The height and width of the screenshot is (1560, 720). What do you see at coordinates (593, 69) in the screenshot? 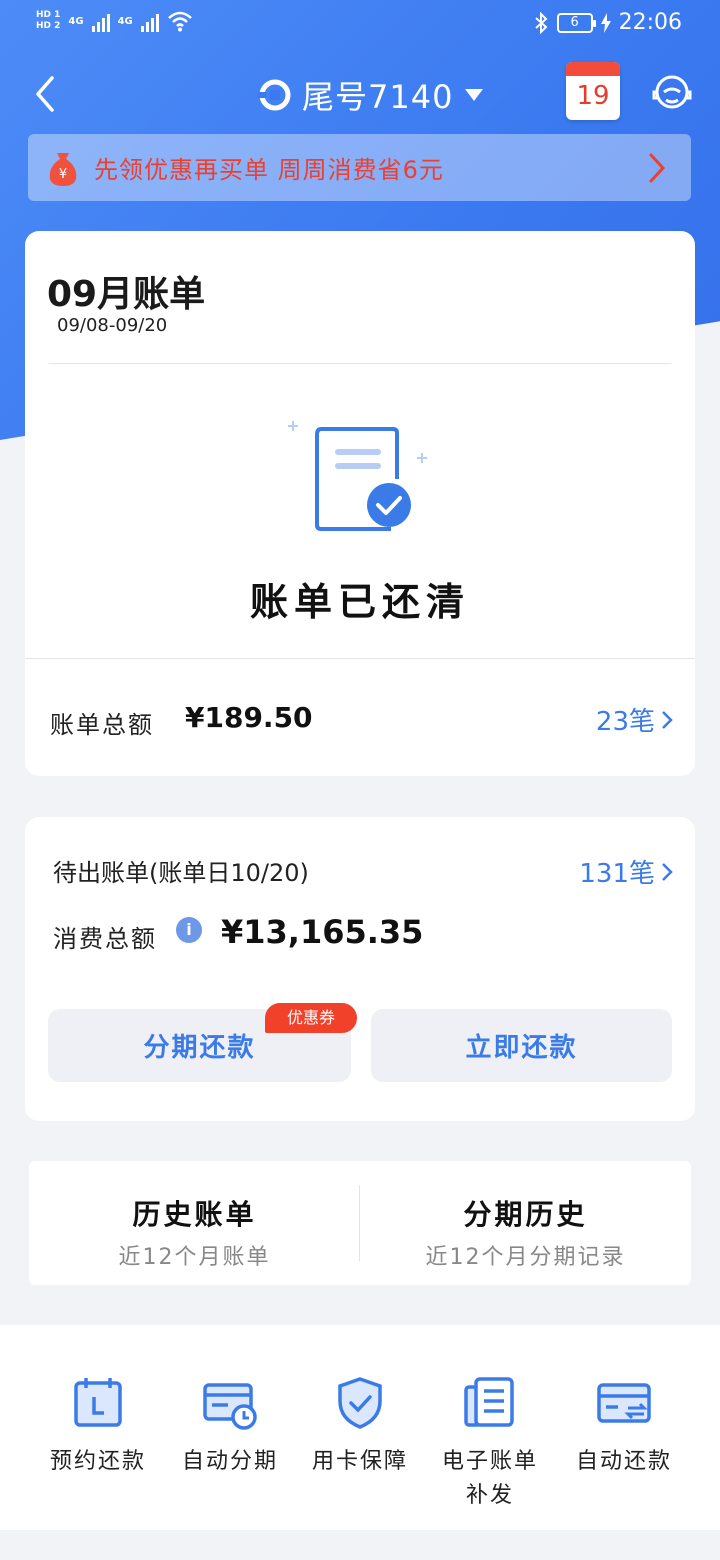
I see `calendar-top` at bounding box center [593, 69].